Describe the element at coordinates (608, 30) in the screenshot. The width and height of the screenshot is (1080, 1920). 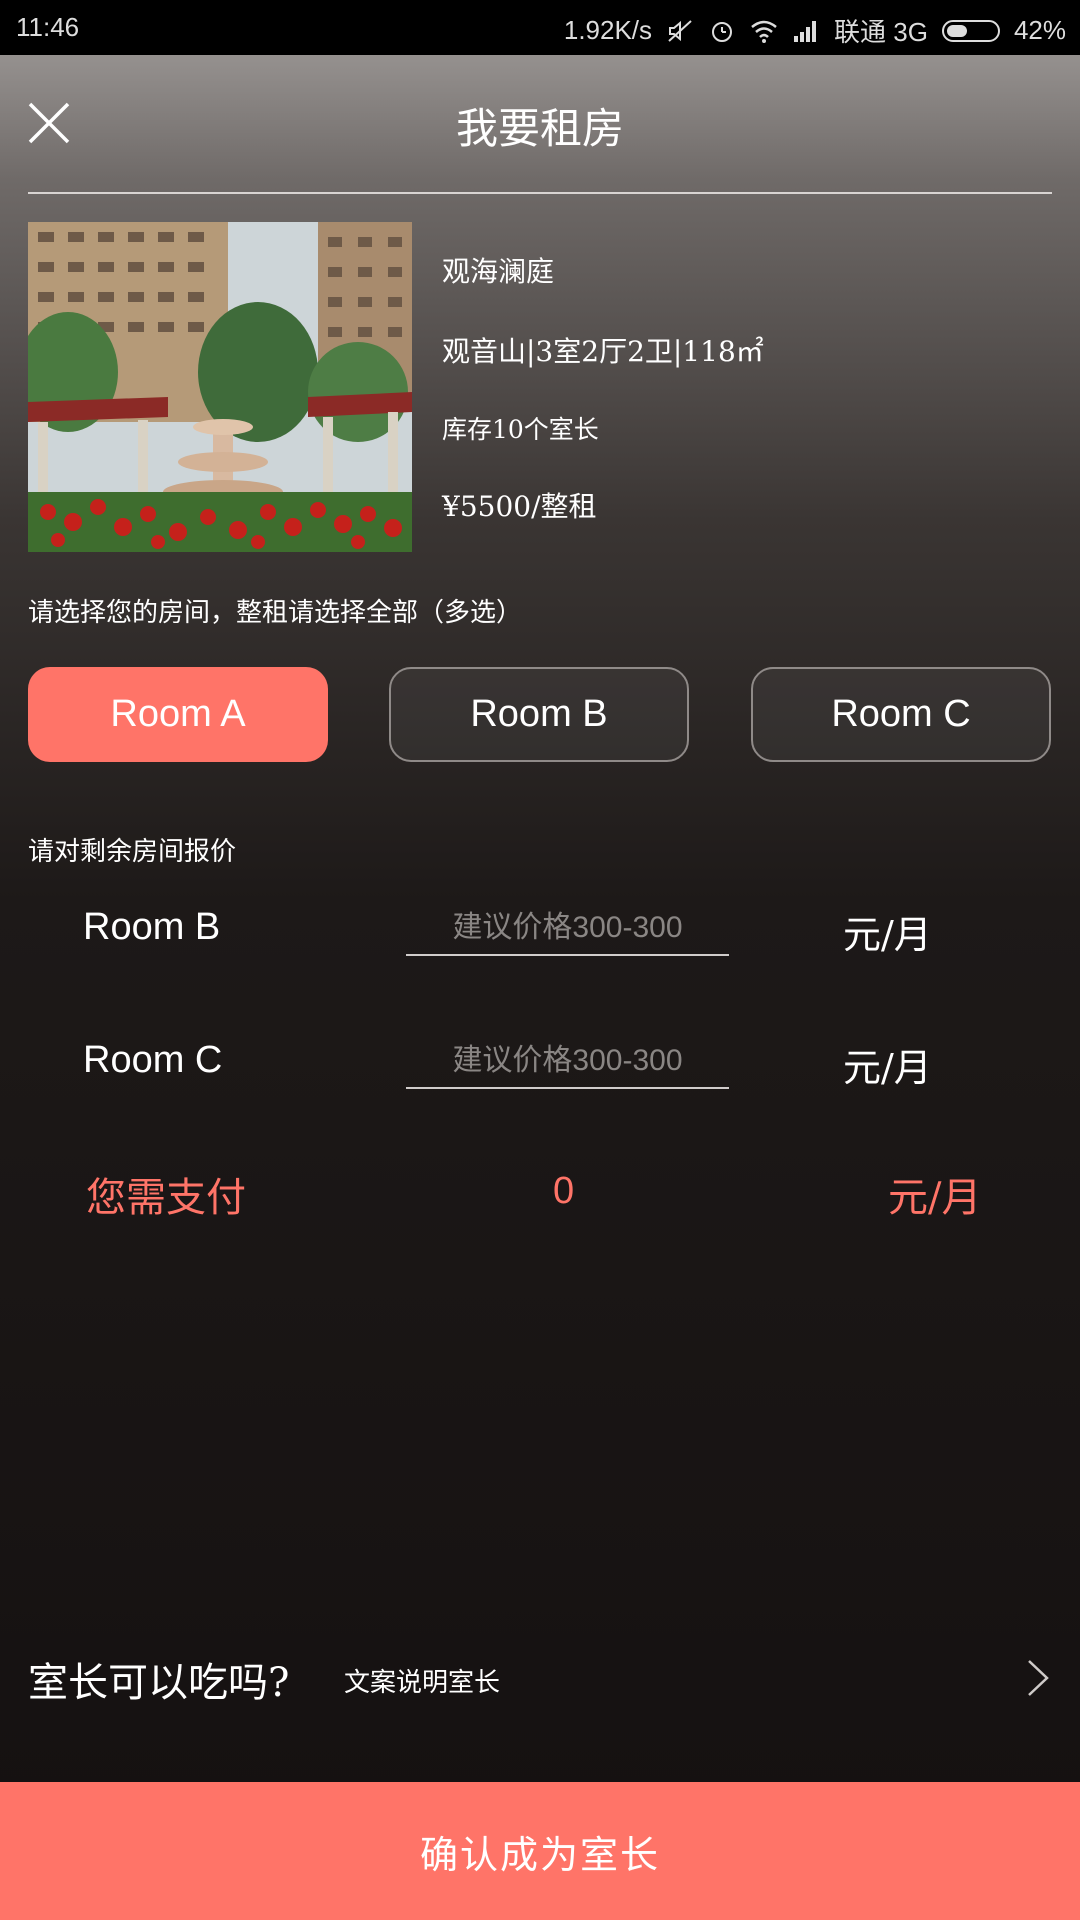
I see `network-speed: 1.92K/s` at that location.